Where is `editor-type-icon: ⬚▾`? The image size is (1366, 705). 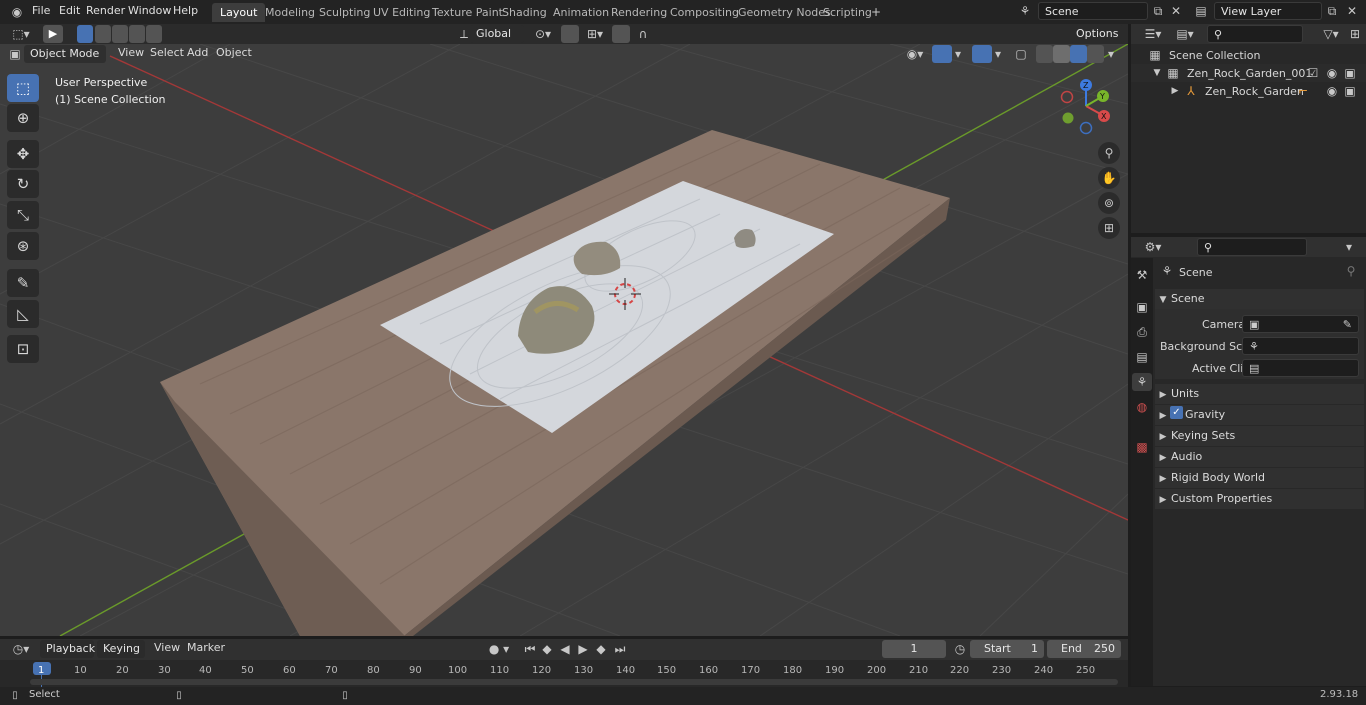 editor-type-icon: ⬚▾ is located at coordinates (21, 34).